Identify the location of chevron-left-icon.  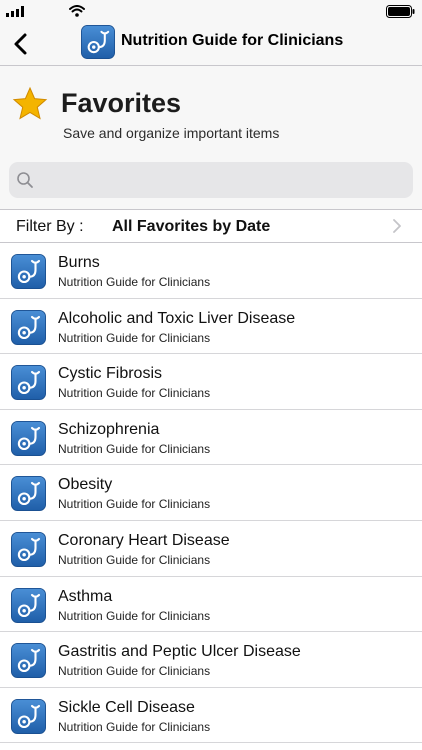
(20, 44).